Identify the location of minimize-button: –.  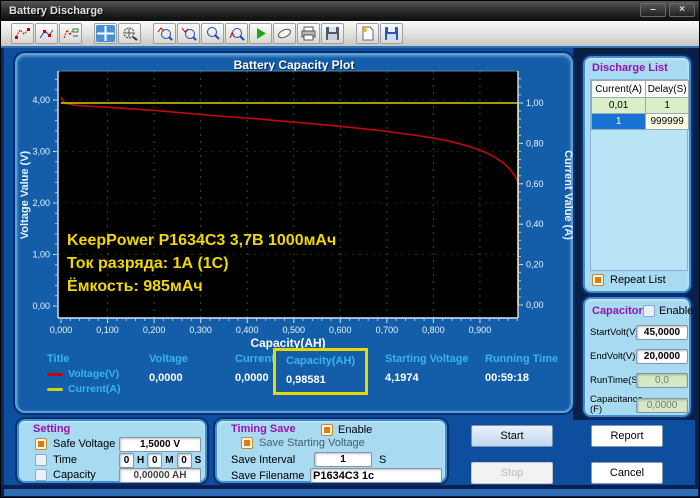
(653, 10).